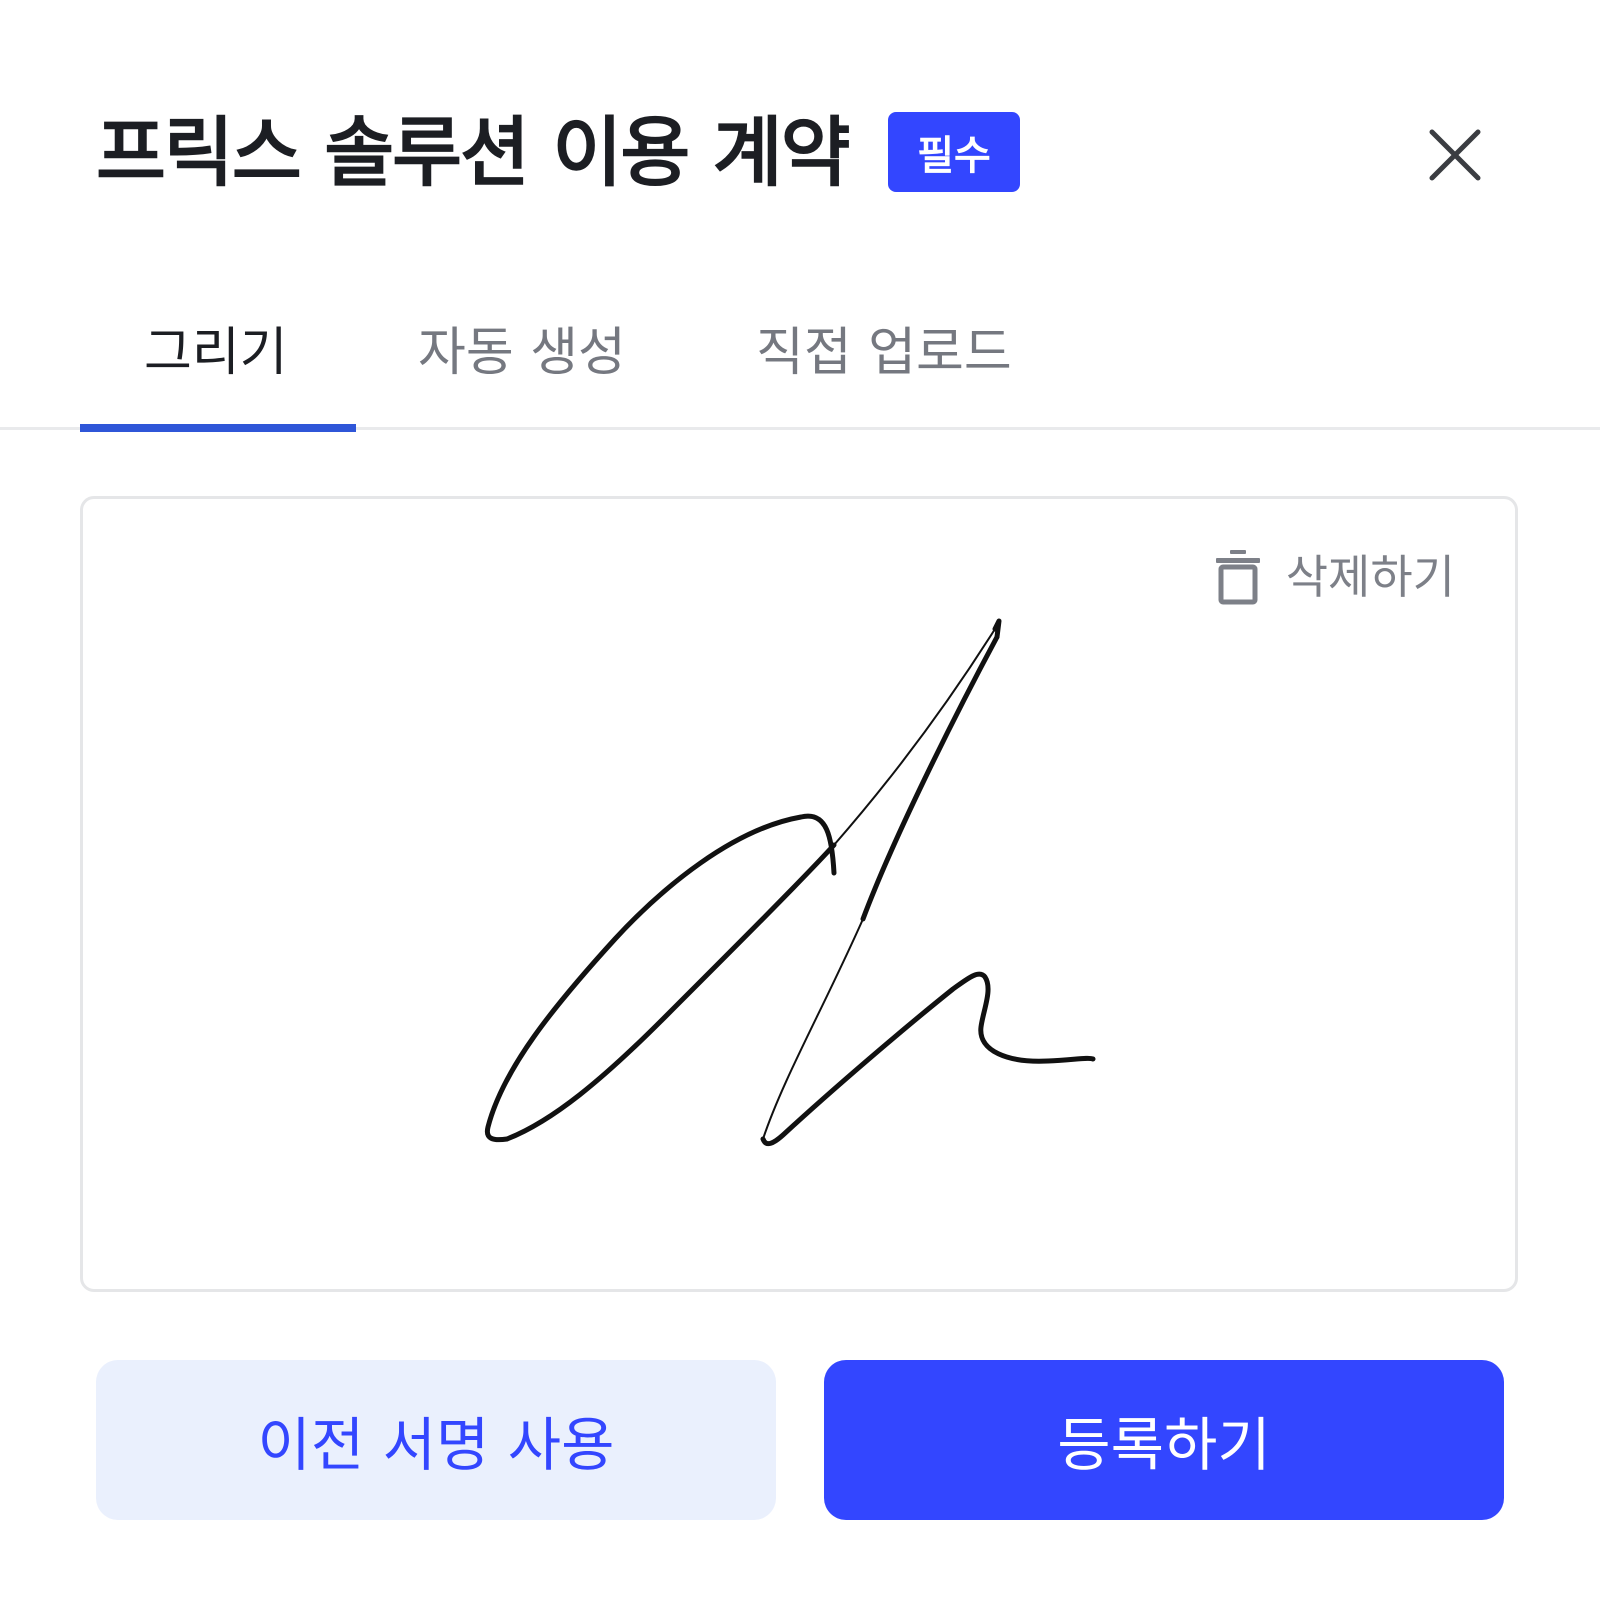 The image size is (1600, 1616). Describe the element at coordinates (522, 353) in the screenshot. I see `tab-auto-generate: 자동 생성` at that location.